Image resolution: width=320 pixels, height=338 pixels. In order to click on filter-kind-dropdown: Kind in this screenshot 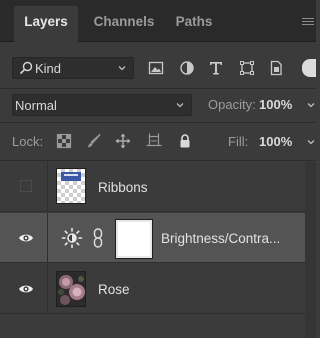, I will do `click(73, 68)`.